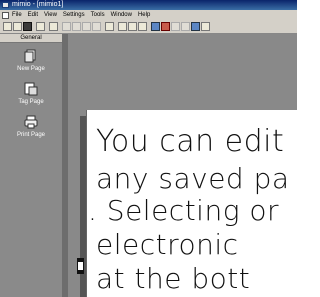  Describe the element at coordinates (53, 26) in the screenshot. I see `print-preview-icon` at that location.